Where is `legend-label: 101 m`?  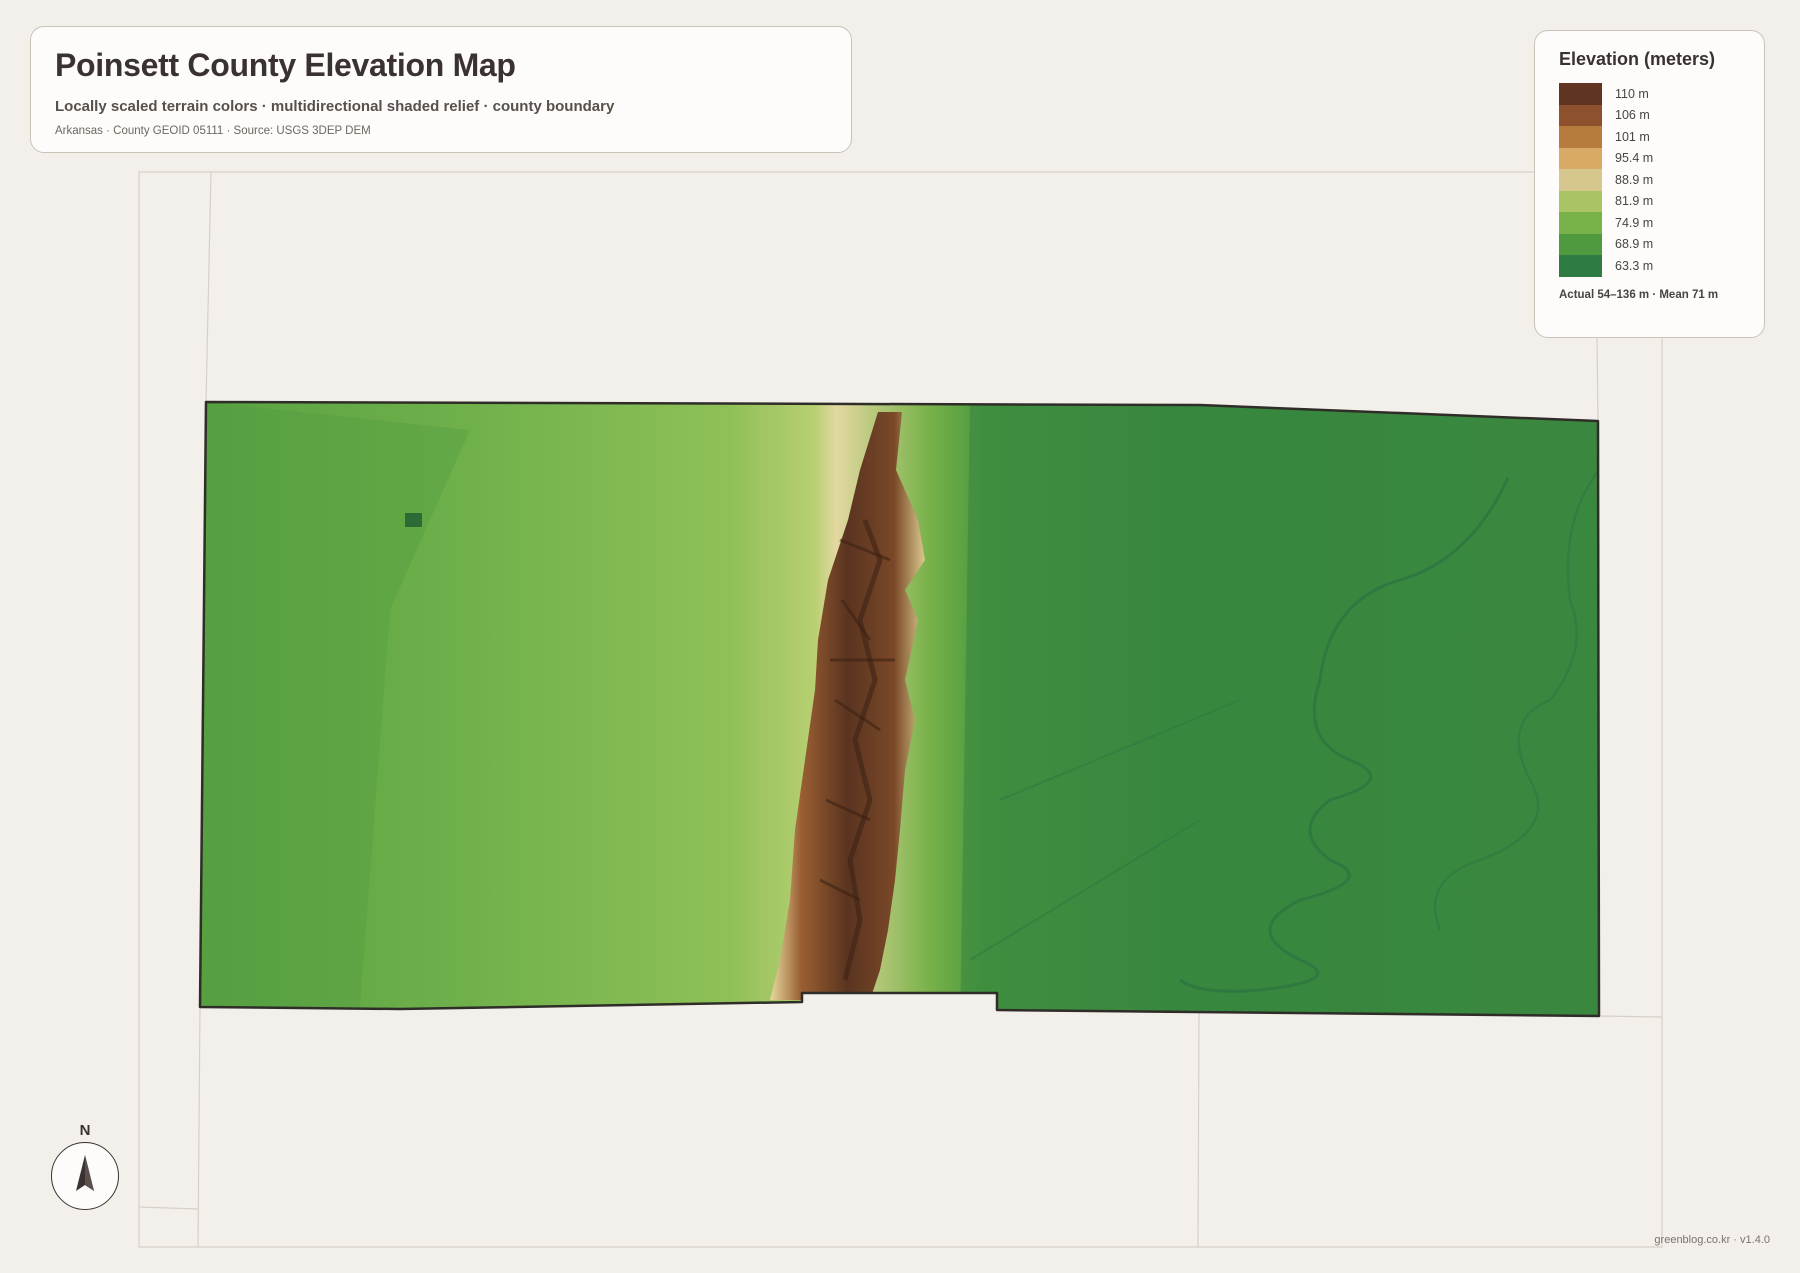 legend-label: 101 m is located at coordinates (1632, 136).